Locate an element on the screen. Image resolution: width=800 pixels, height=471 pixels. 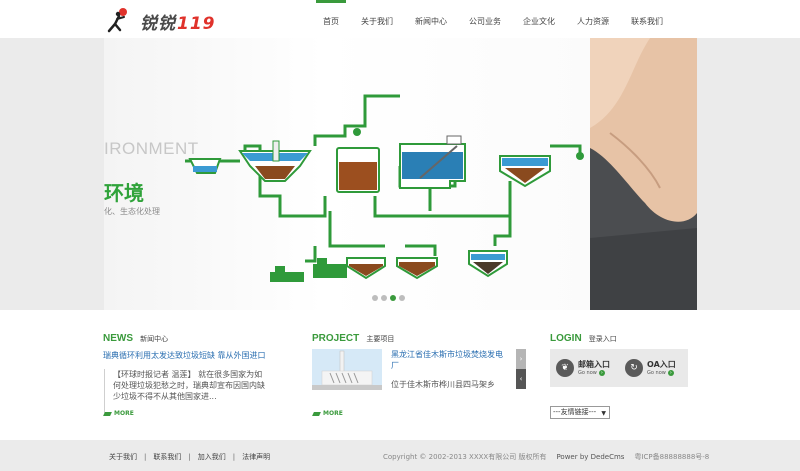
nav-news: 新闻中心 is located at coordinates (431, 19).